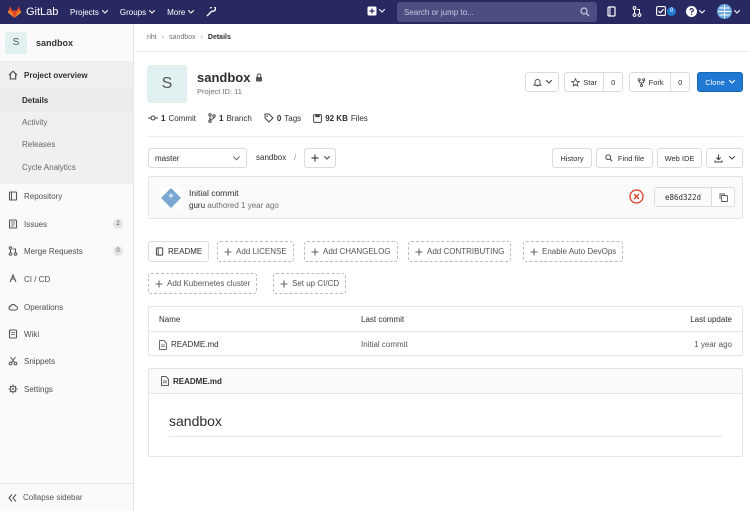  I want to click on add-to-tree-dropdown, so click(320, 158).